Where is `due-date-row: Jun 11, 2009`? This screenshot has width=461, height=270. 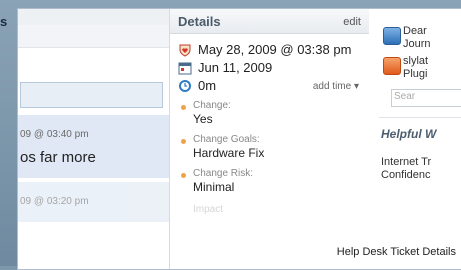 due-date-row: Jun 11, 2009 is located at coordinates (225, 67).